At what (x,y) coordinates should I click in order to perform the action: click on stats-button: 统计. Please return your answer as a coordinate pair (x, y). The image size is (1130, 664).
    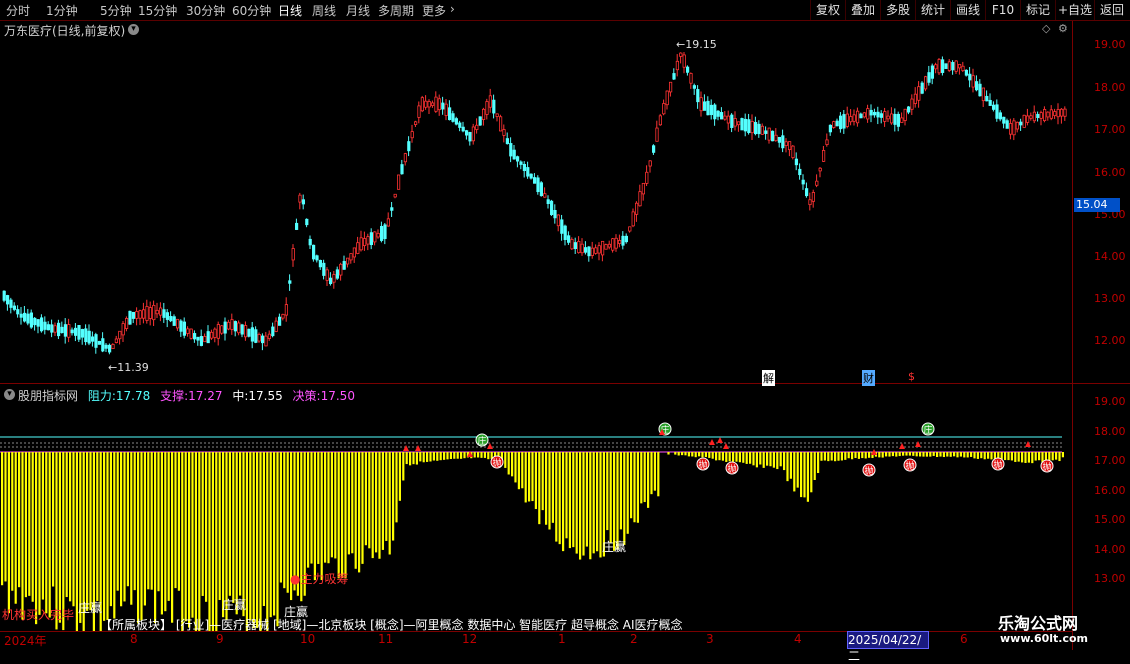
    Looking at the image, I should click on (932, 10).